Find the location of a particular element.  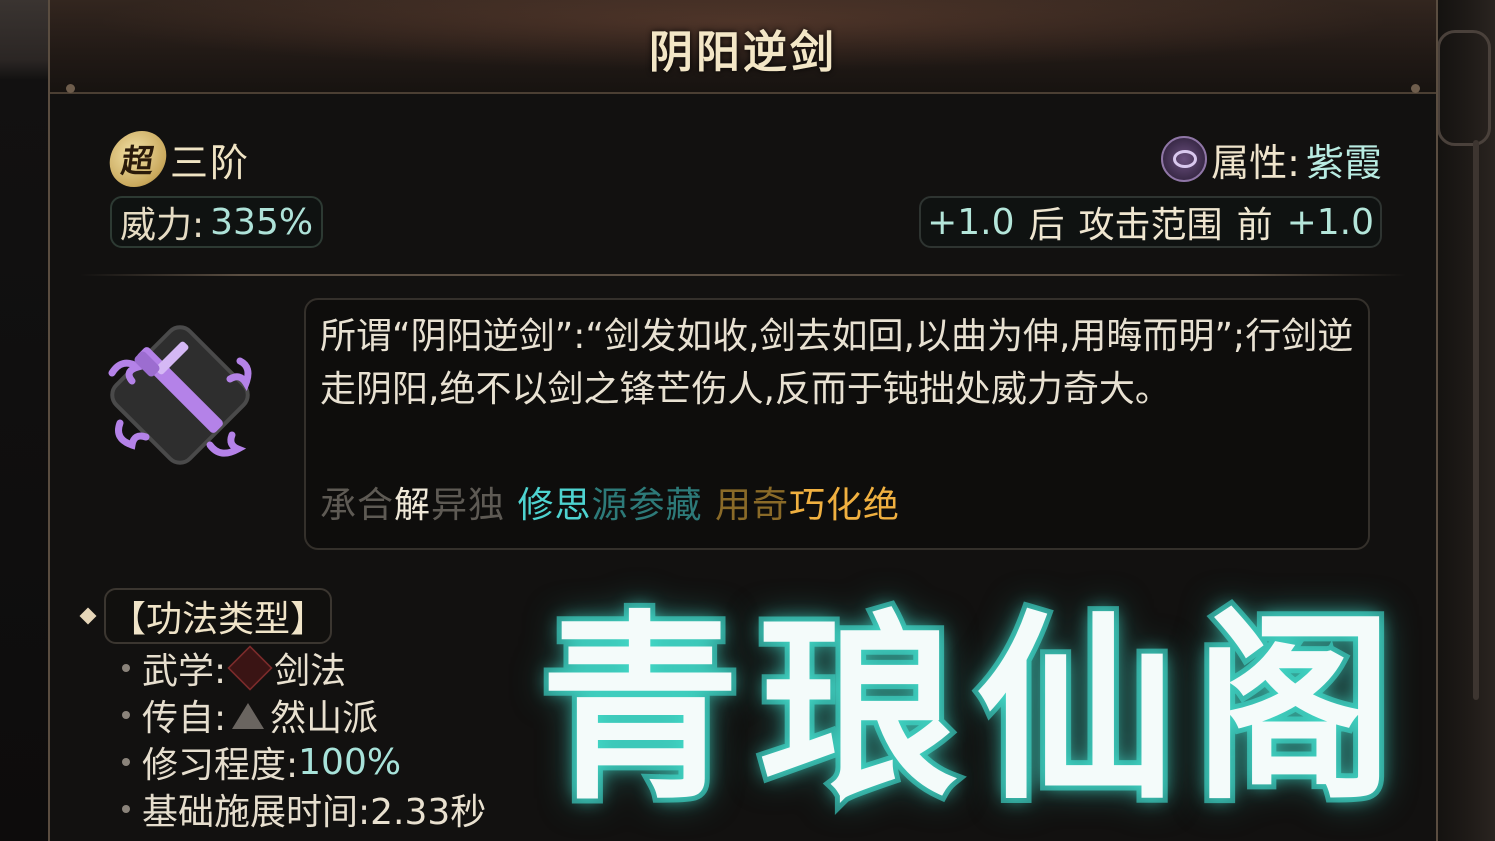

title-ornament-dot-right is located at coordinates (1415, 88).